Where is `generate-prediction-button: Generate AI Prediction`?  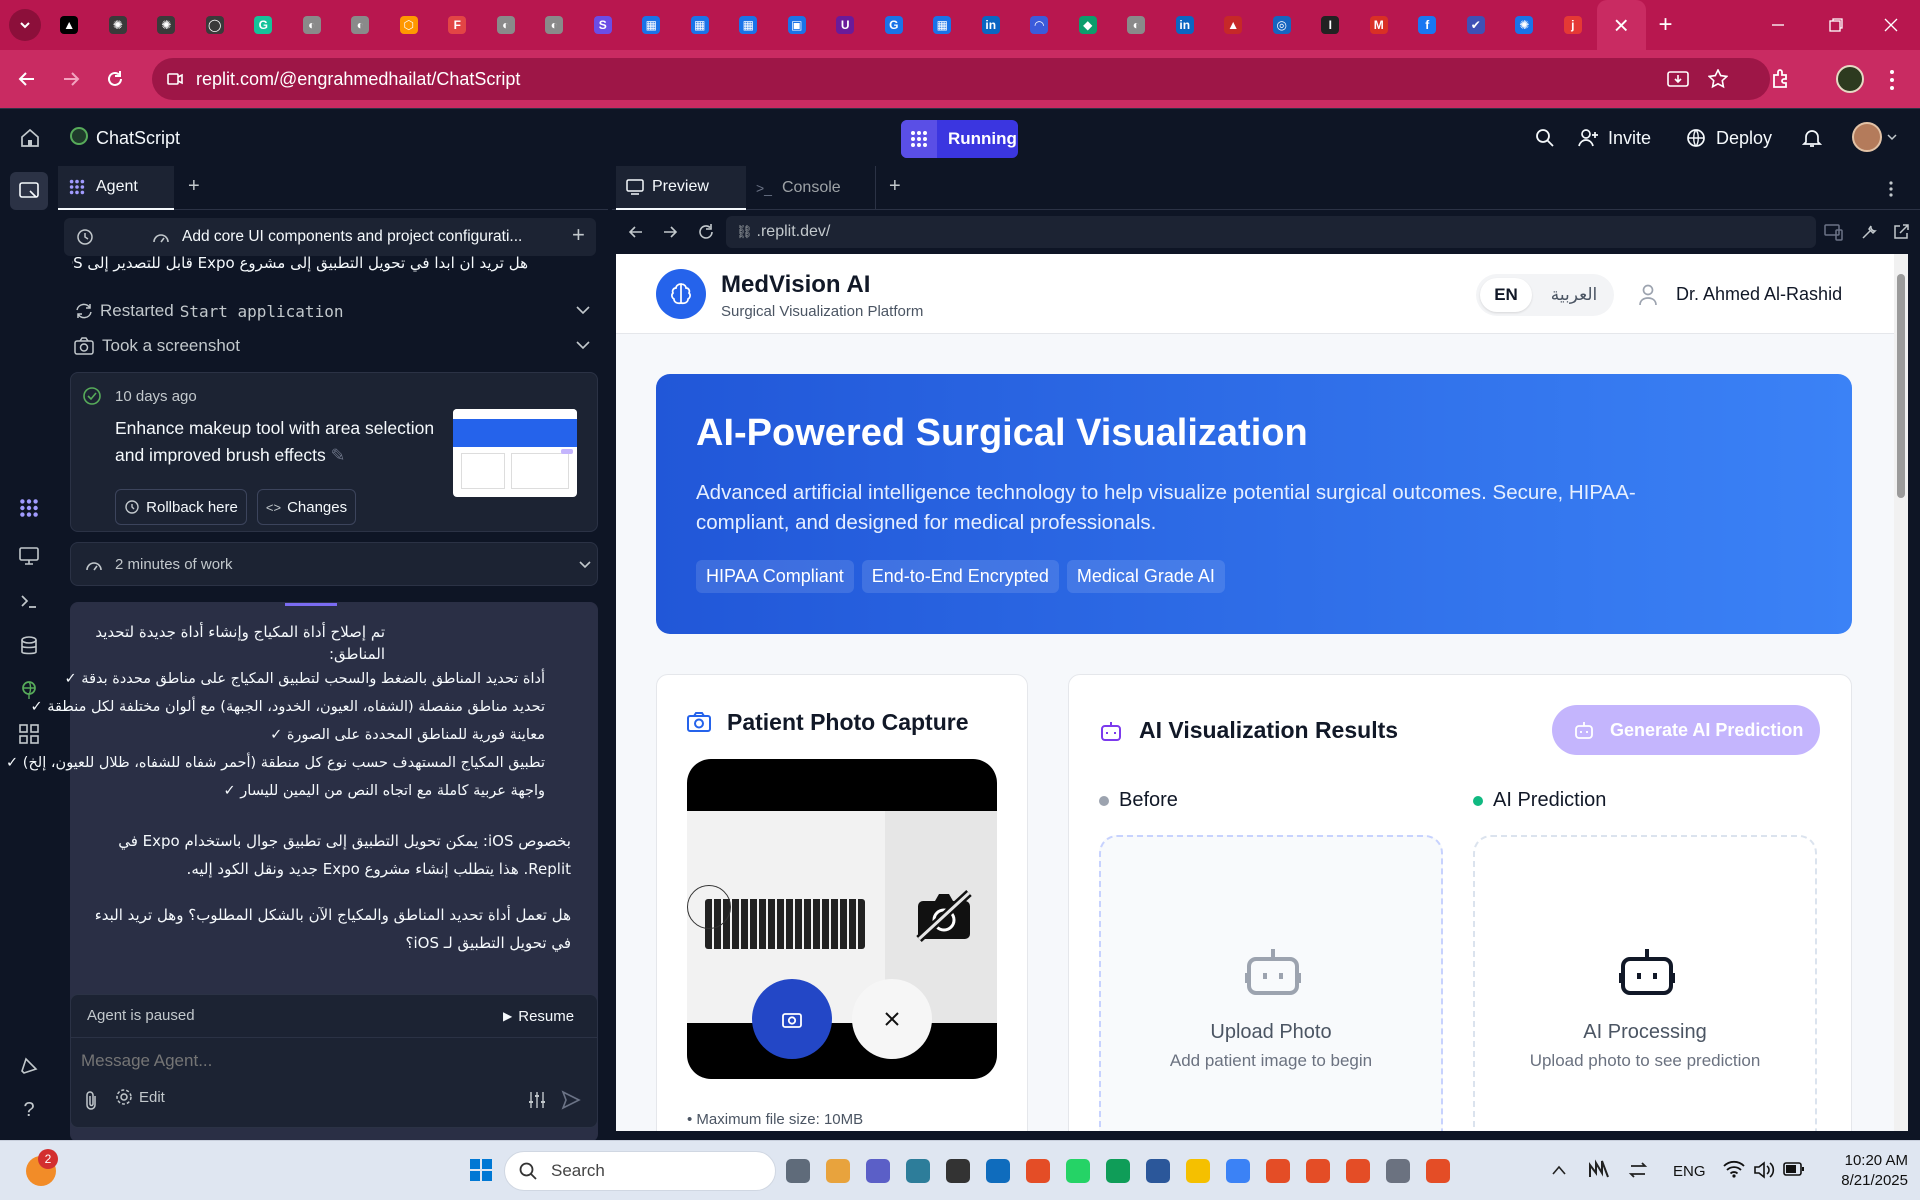
generate-prediction-button: Generate AI Prediction is located at coordinates (1686, 730).